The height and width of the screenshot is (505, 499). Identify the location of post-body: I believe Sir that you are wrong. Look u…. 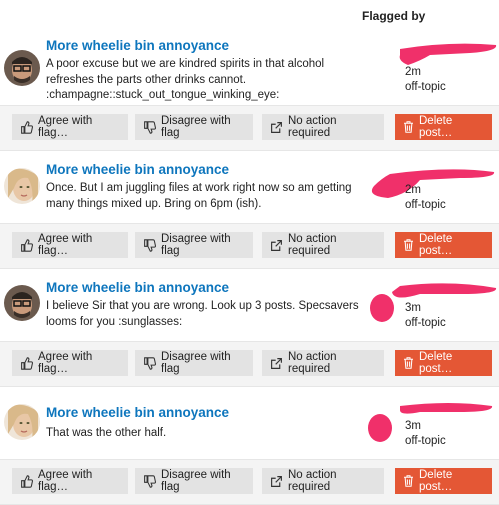
(202, 314).